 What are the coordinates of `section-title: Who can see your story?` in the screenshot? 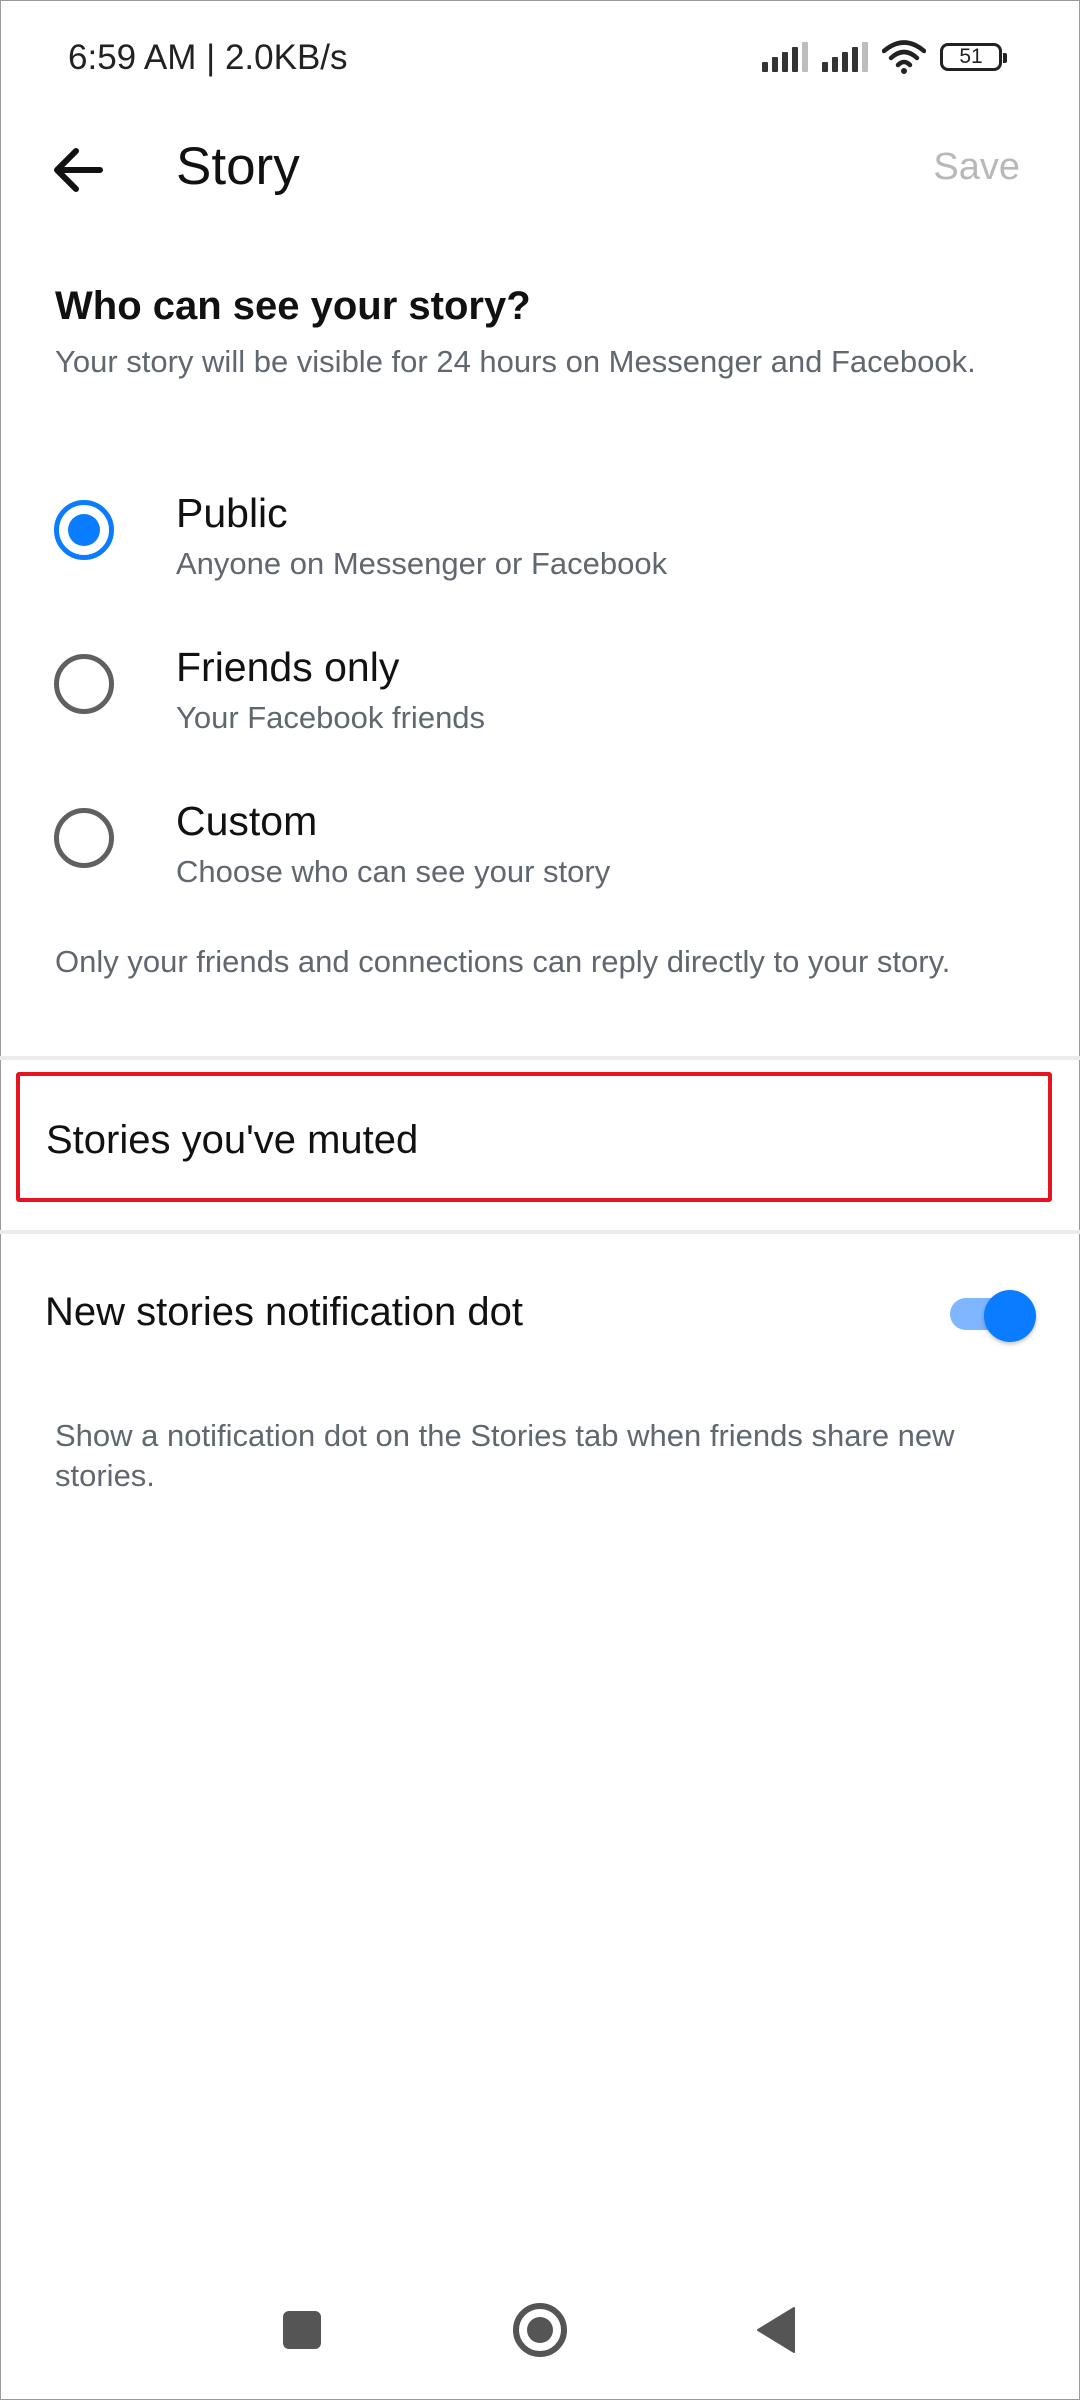 It's located at (293, 306).